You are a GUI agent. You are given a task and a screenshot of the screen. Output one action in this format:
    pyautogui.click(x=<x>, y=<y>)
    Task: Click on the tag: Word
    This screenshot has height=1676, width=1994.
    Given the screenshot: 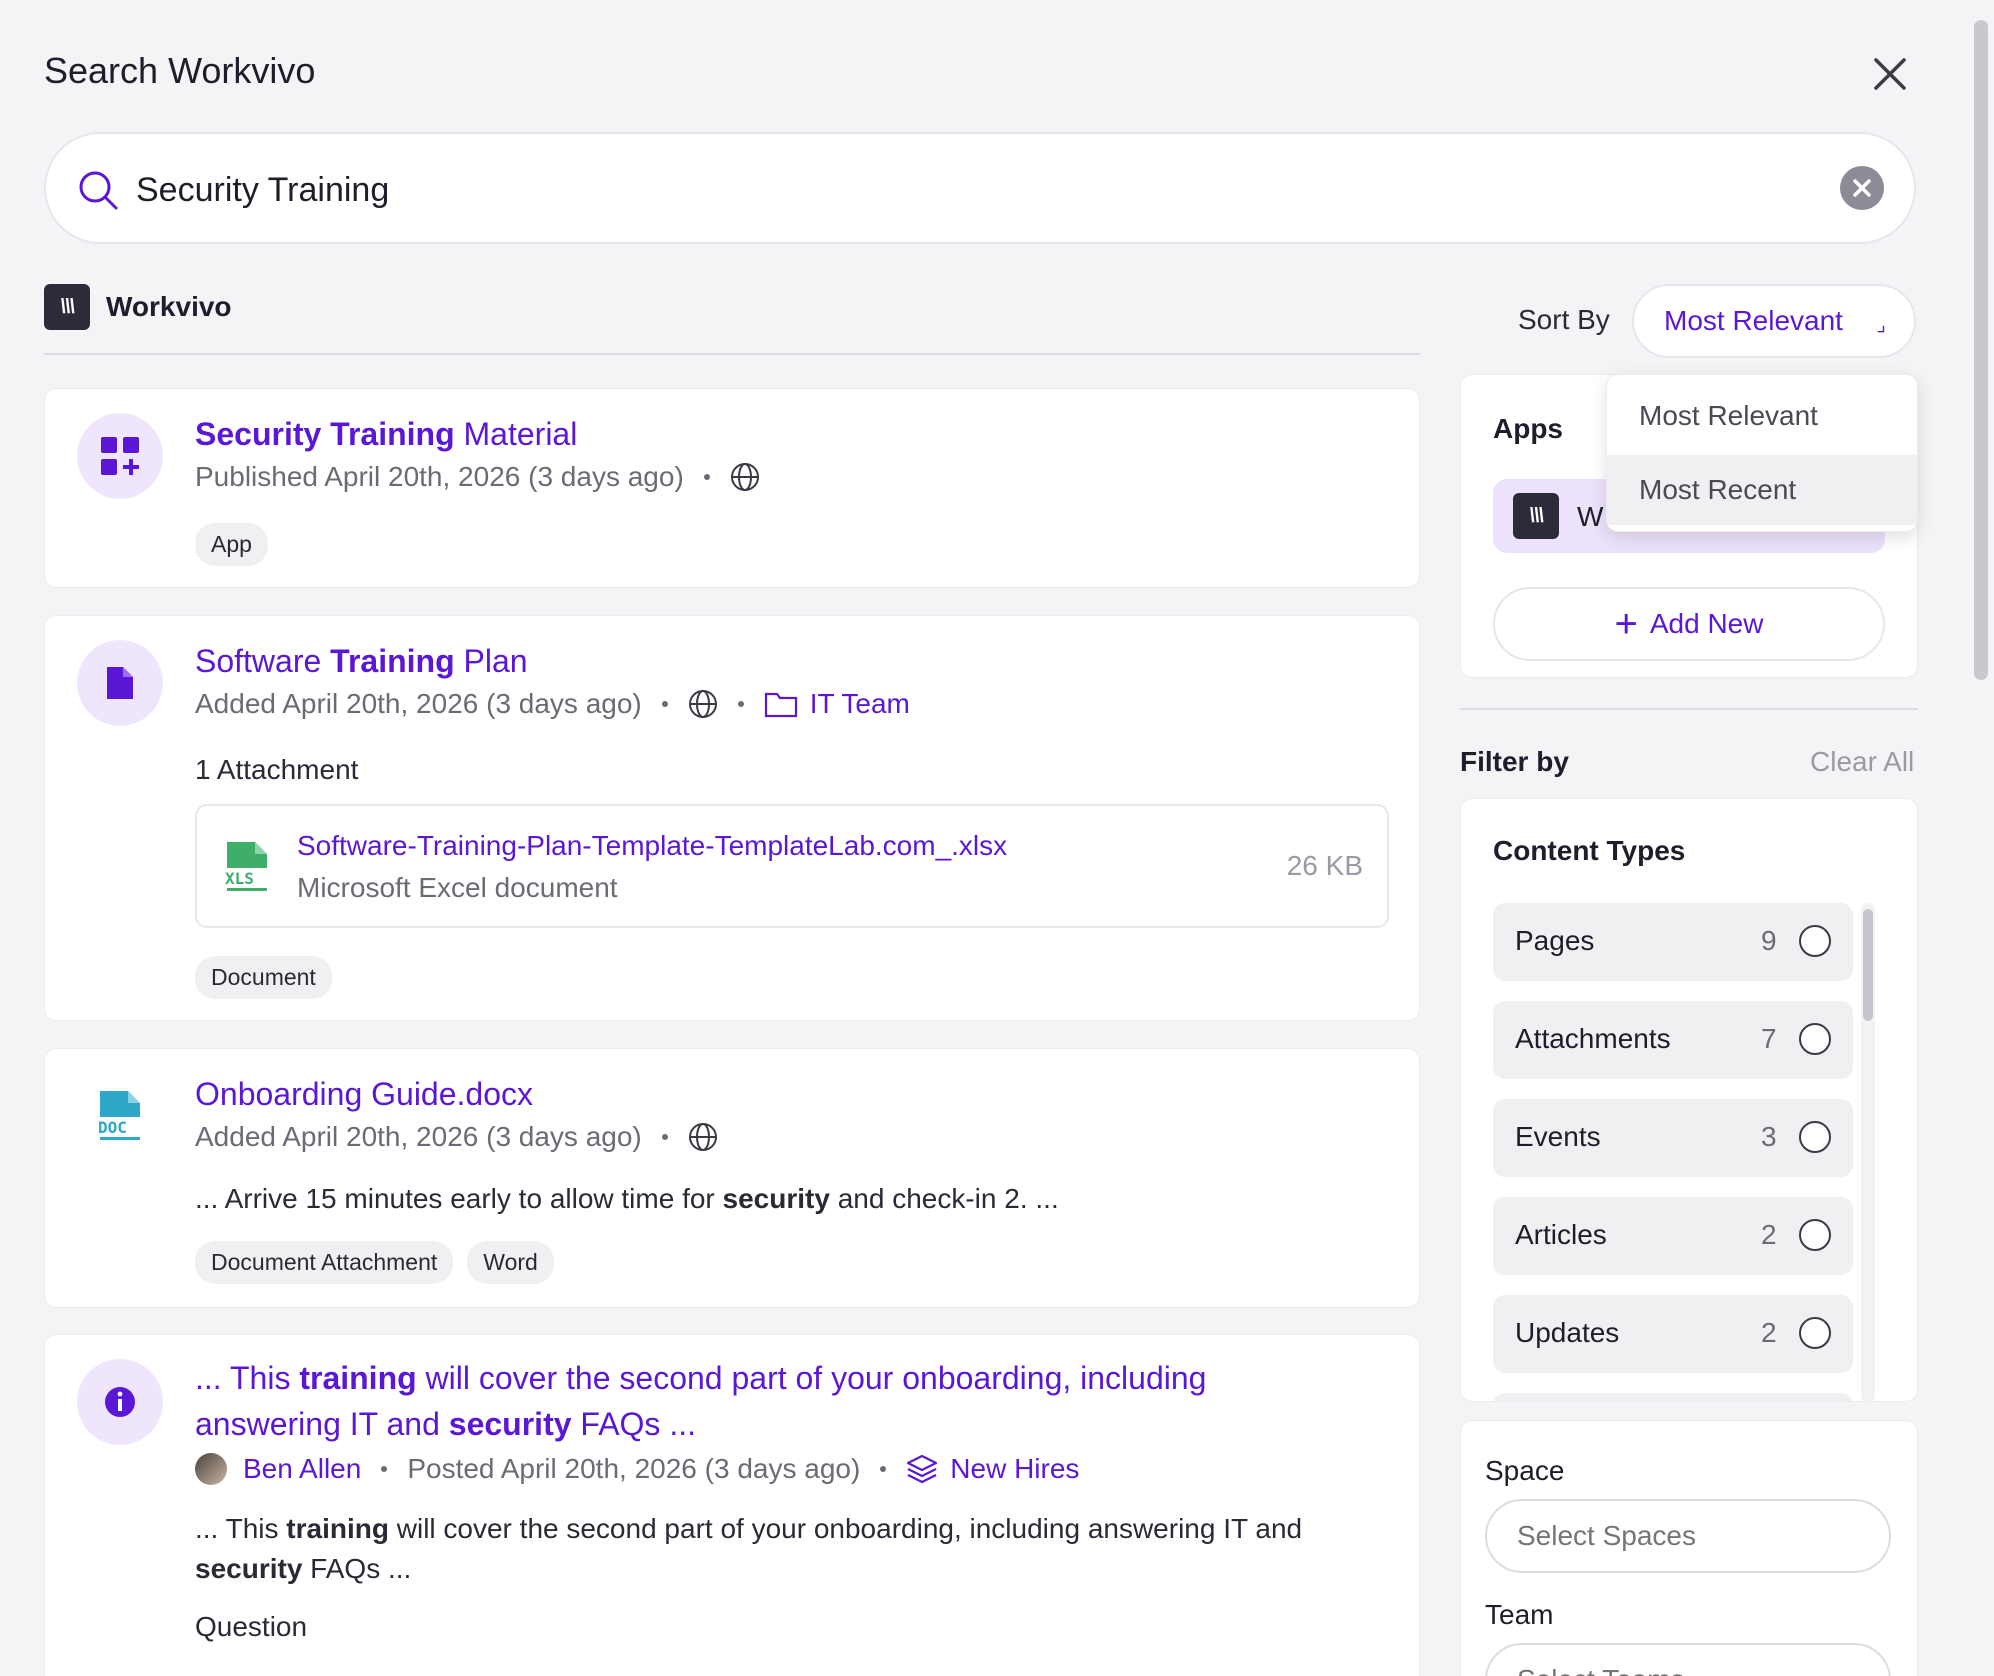 What is the action you would take?
    pyautogui.click(x=510, y=1262)
    